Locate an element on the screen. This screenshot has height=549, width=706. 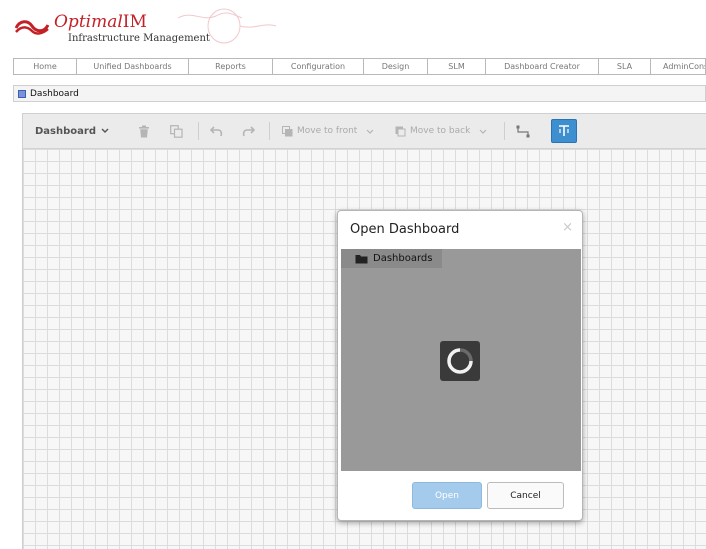
trash-icon is located at coordinates (144, 131).